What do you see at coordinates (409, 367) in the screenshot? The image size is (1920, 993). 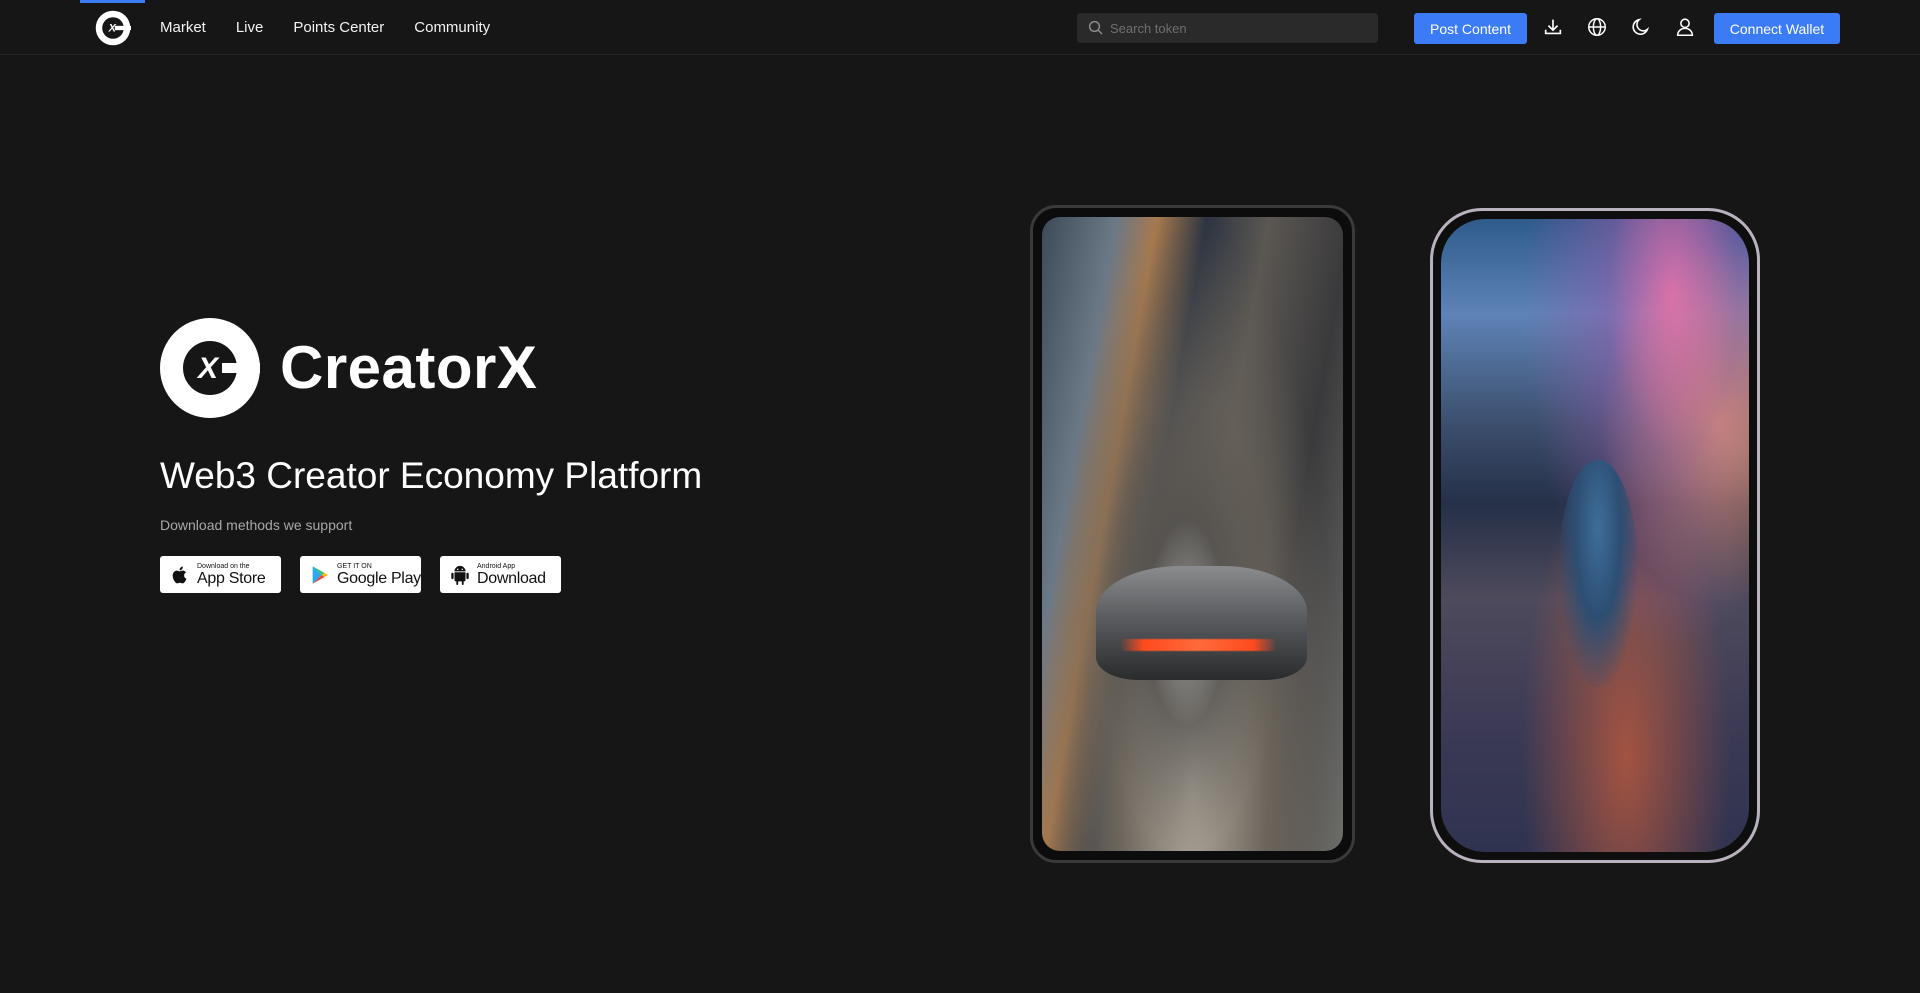 I see `brand-name: CreatorX` at bounding box center [409, 367].